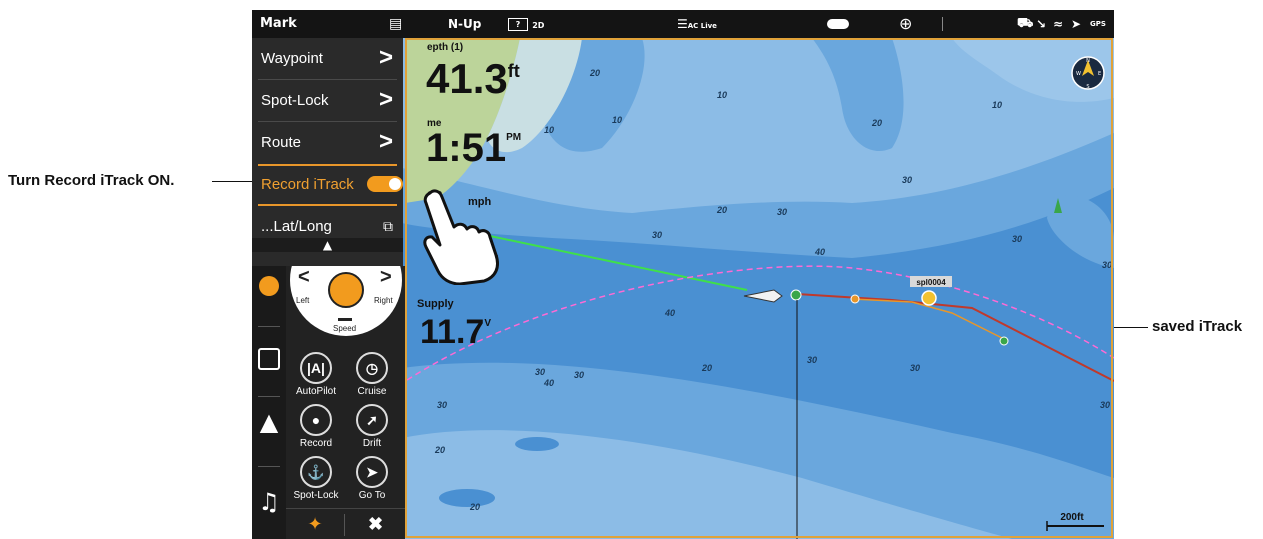 This screenshot has width=1263, height=539. I want to click on top-status-bar: Mark ▤ N-Up ? 2D ☰AC Live ⊕ ⛟ ↘ ≈ ➤ GPS, so click(683, 24).